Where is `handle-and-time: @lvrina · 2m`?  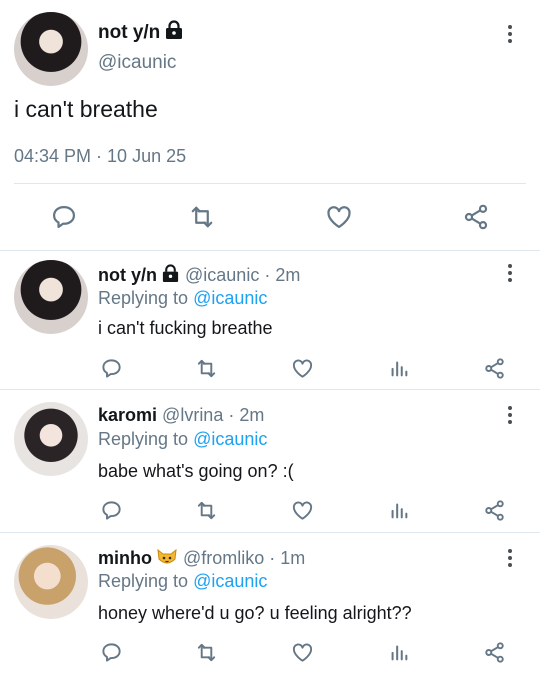
handle-and-time: @lvrina · 2m is located at coordinates (213, 415).